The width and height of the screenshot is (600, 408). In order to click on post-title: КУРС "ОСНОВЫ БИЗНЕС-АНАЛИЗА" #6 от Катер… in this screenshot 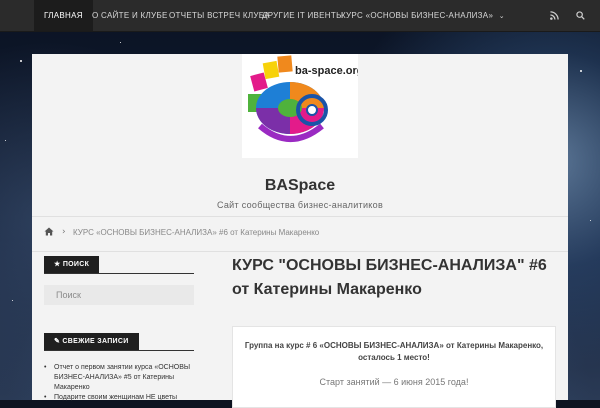, I will do `click(389, 277)`.